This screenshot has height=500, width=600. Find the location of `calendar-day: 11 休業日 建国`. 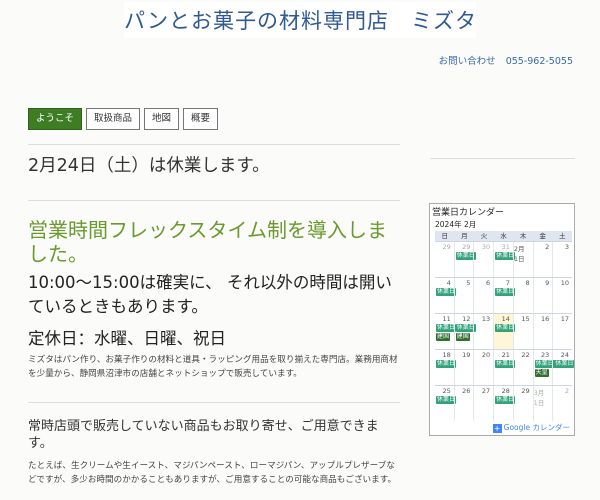

calendar-day: 11 休業日 建国 is located at coordinates (446, 331).